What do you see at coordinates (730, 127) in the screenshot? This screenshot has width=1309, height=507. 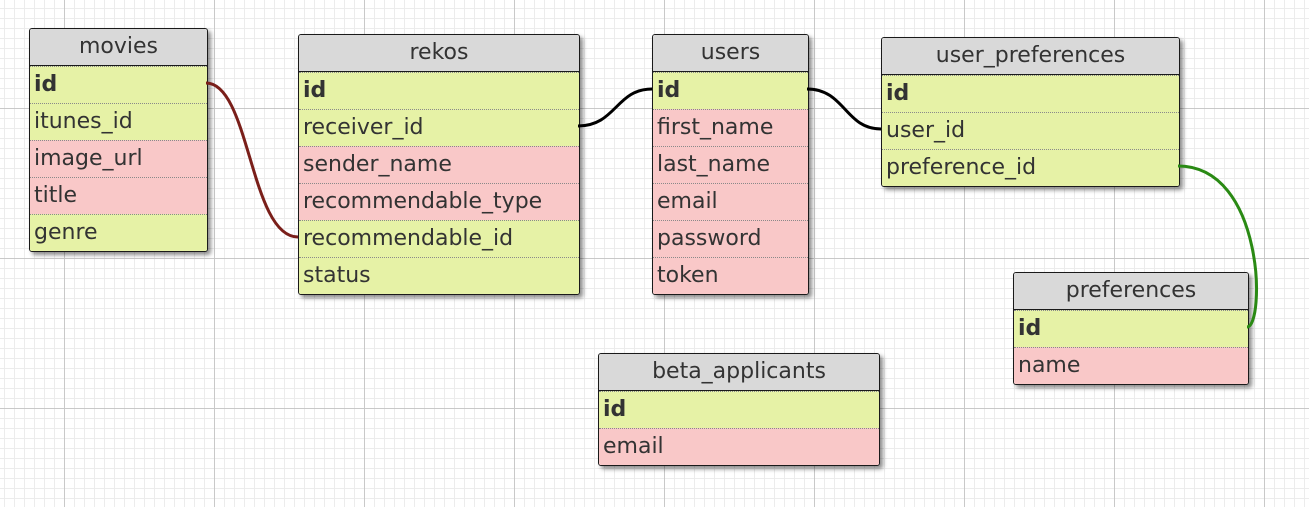 I see `field-users-first-name: first_name` at bounding box center [730, 127].